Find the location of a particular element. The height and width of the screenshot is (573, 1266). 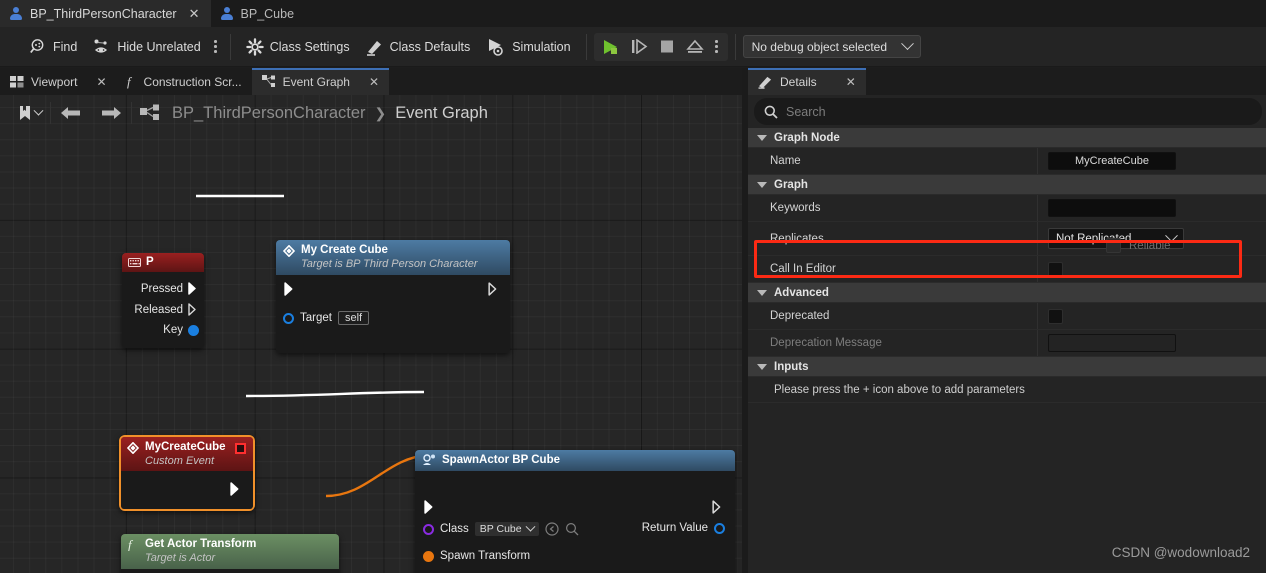

hide-unrelated-button: Hide Unrelated is located at coordinates (146, 47).